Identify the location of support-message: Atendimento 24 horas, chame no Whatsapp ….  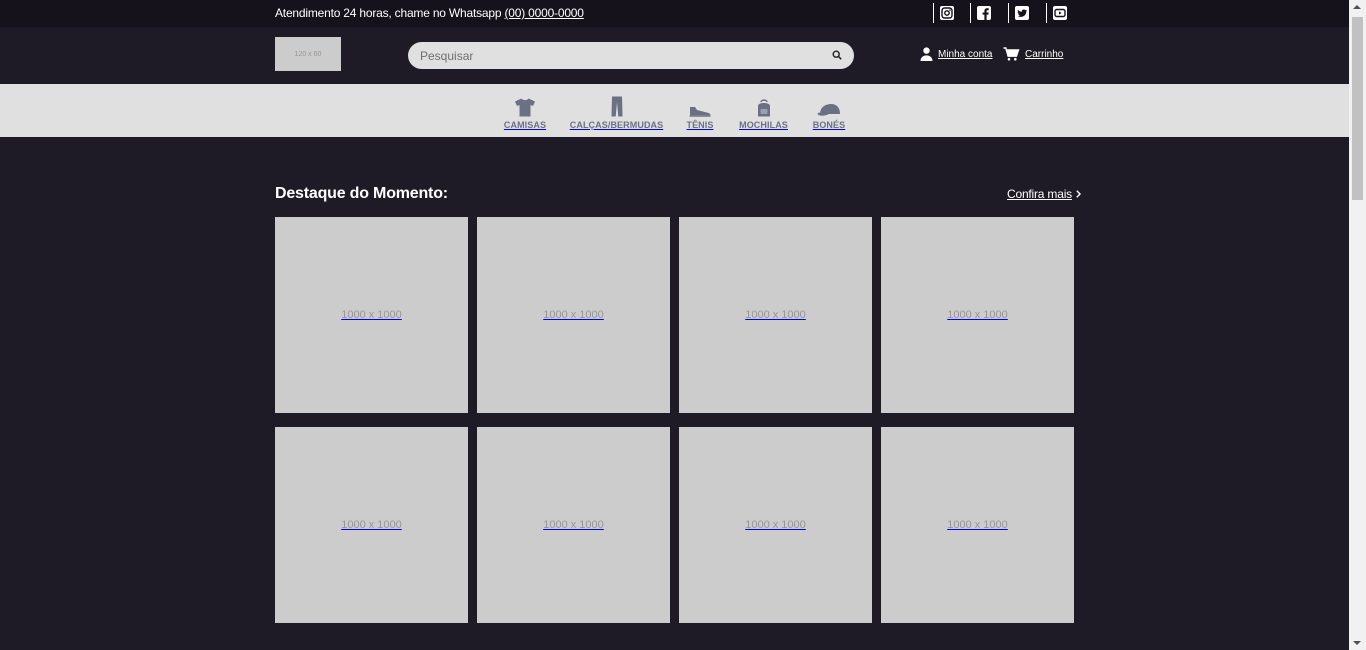
(429, 13).